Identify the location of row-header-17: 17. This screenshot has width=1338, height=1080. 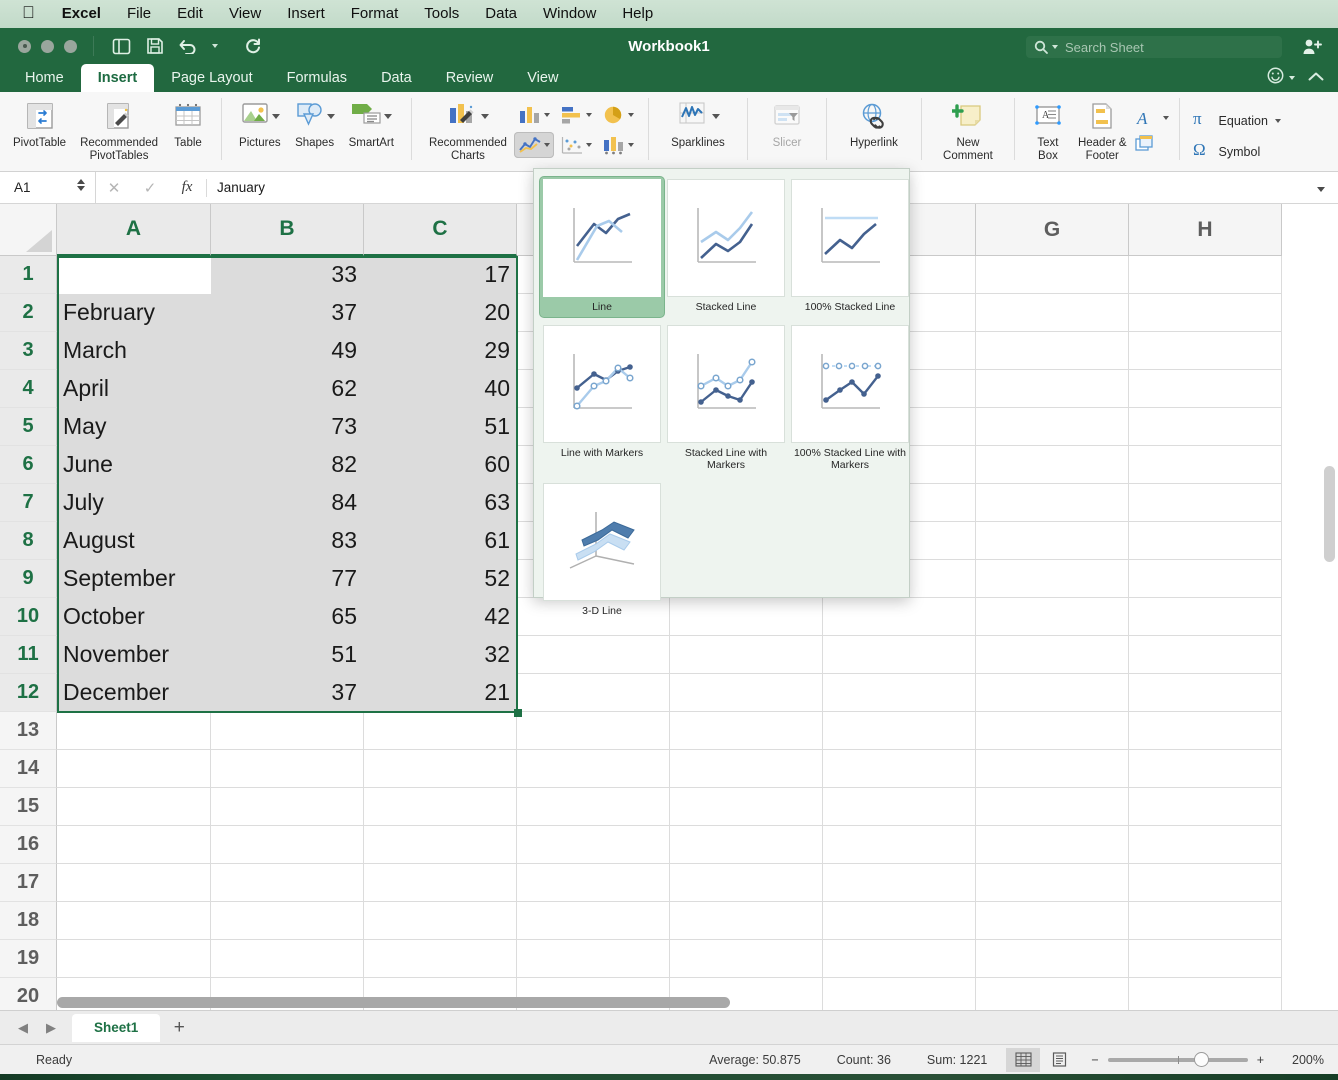
(28, 883).